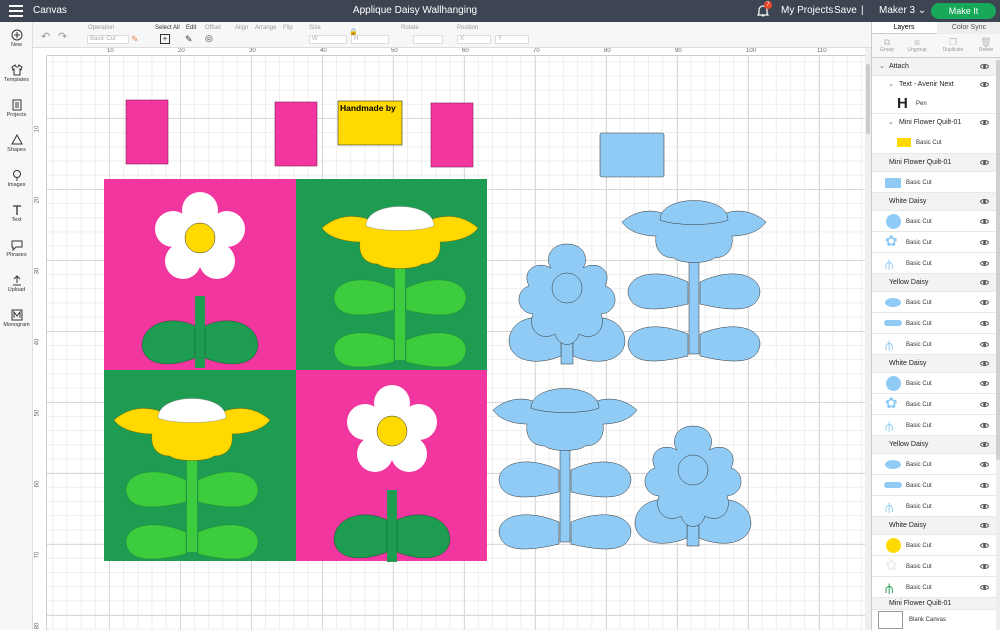  I want to click on ungroup-button: Ungroup, so click(917, 50).